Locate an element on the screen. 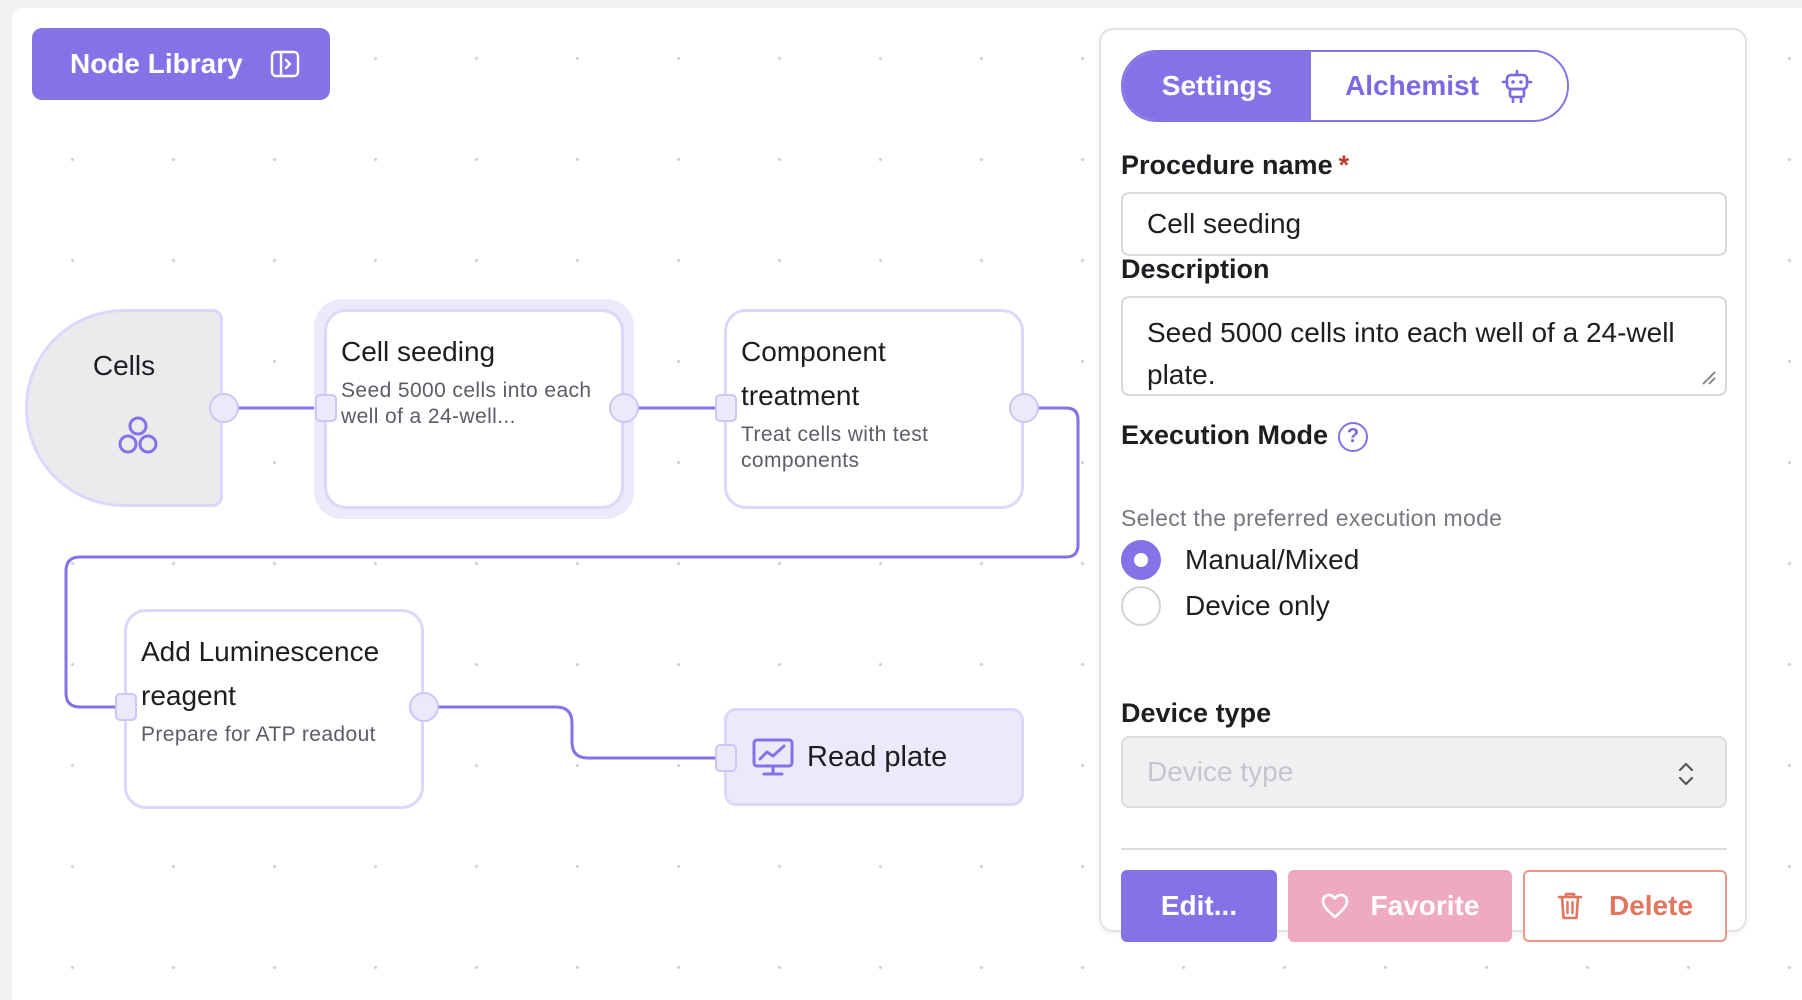 The image size is (1802, 1000). node-library-button: Node Library is located at coordinates (181, 64).